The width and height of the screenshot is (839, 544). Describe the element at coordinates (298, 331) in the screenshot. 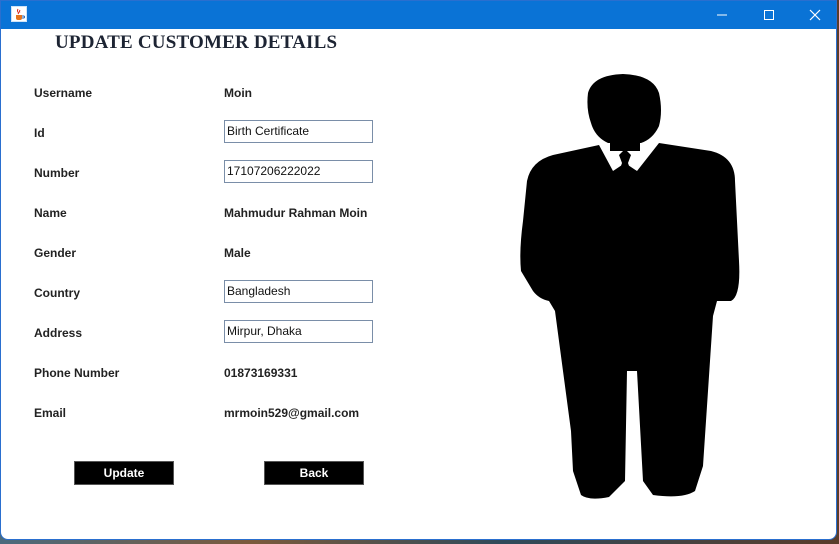

I see `address-field: Mirpur, Dhaka` at that location.